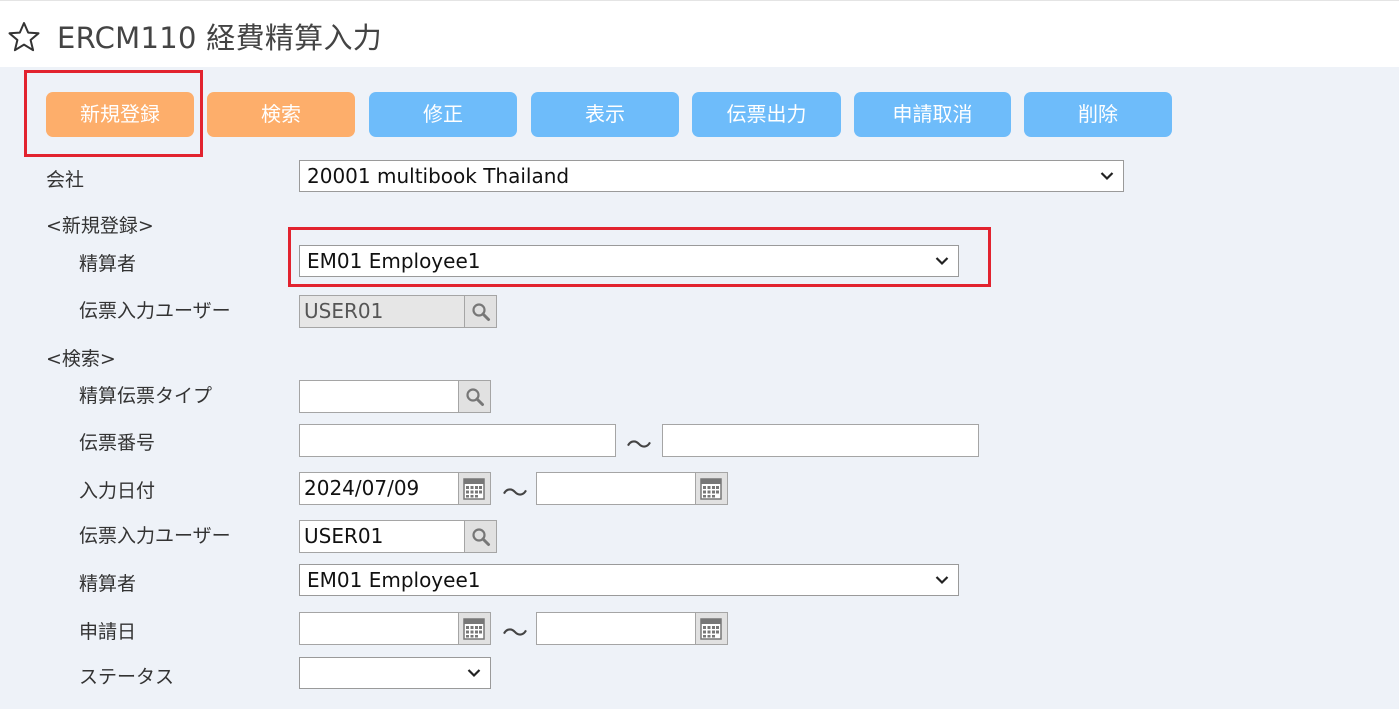  I want to click on input-date-from-calendar-button, so click(475, 488).